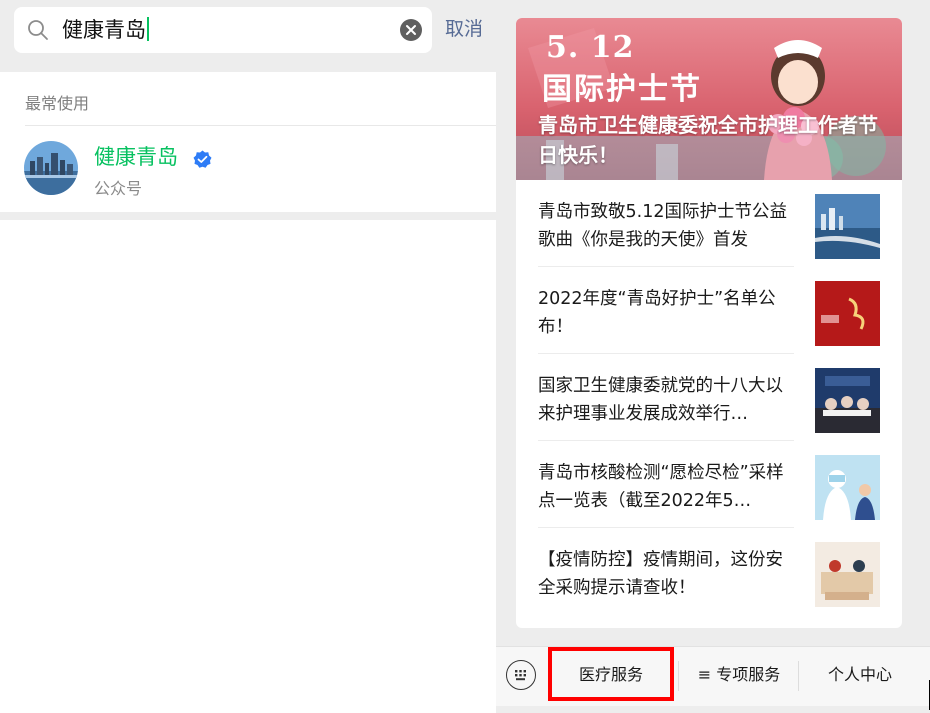 The height and width of the screenshot is (713, 930). I want to click on banner-caption: 青岛市卫生健康委祝全市护理工作者节日快乐！, so click(708, 140).